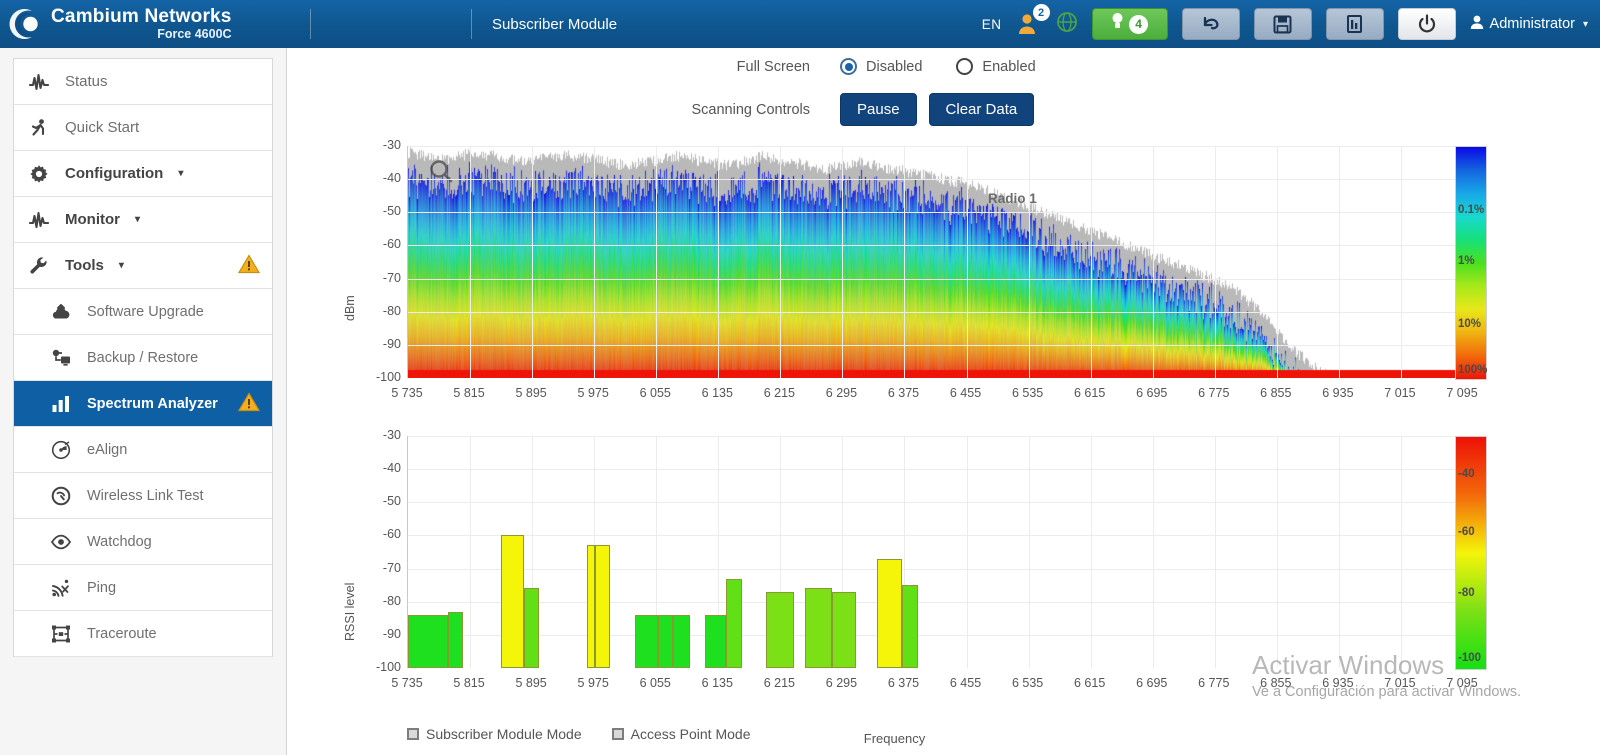 The height and width of the screenshot is (755, 1600). Describe the element at coordinates (1348, 665) in the screenshot. I see `windows-activation-title: Activar Windows` at that location.